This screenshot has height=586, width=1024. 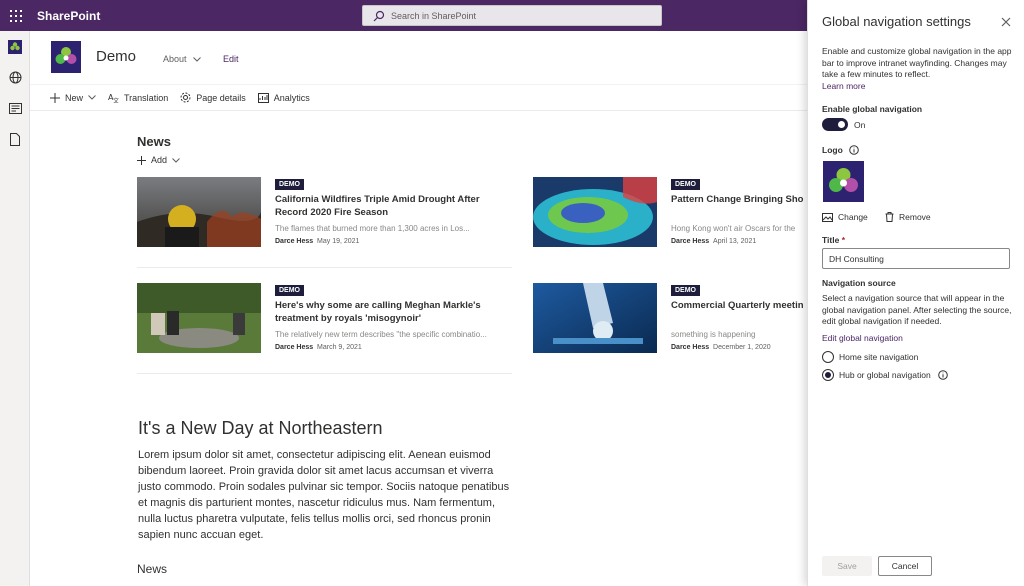 I want to click on appbar-site-button, so click(x=15, y=46).